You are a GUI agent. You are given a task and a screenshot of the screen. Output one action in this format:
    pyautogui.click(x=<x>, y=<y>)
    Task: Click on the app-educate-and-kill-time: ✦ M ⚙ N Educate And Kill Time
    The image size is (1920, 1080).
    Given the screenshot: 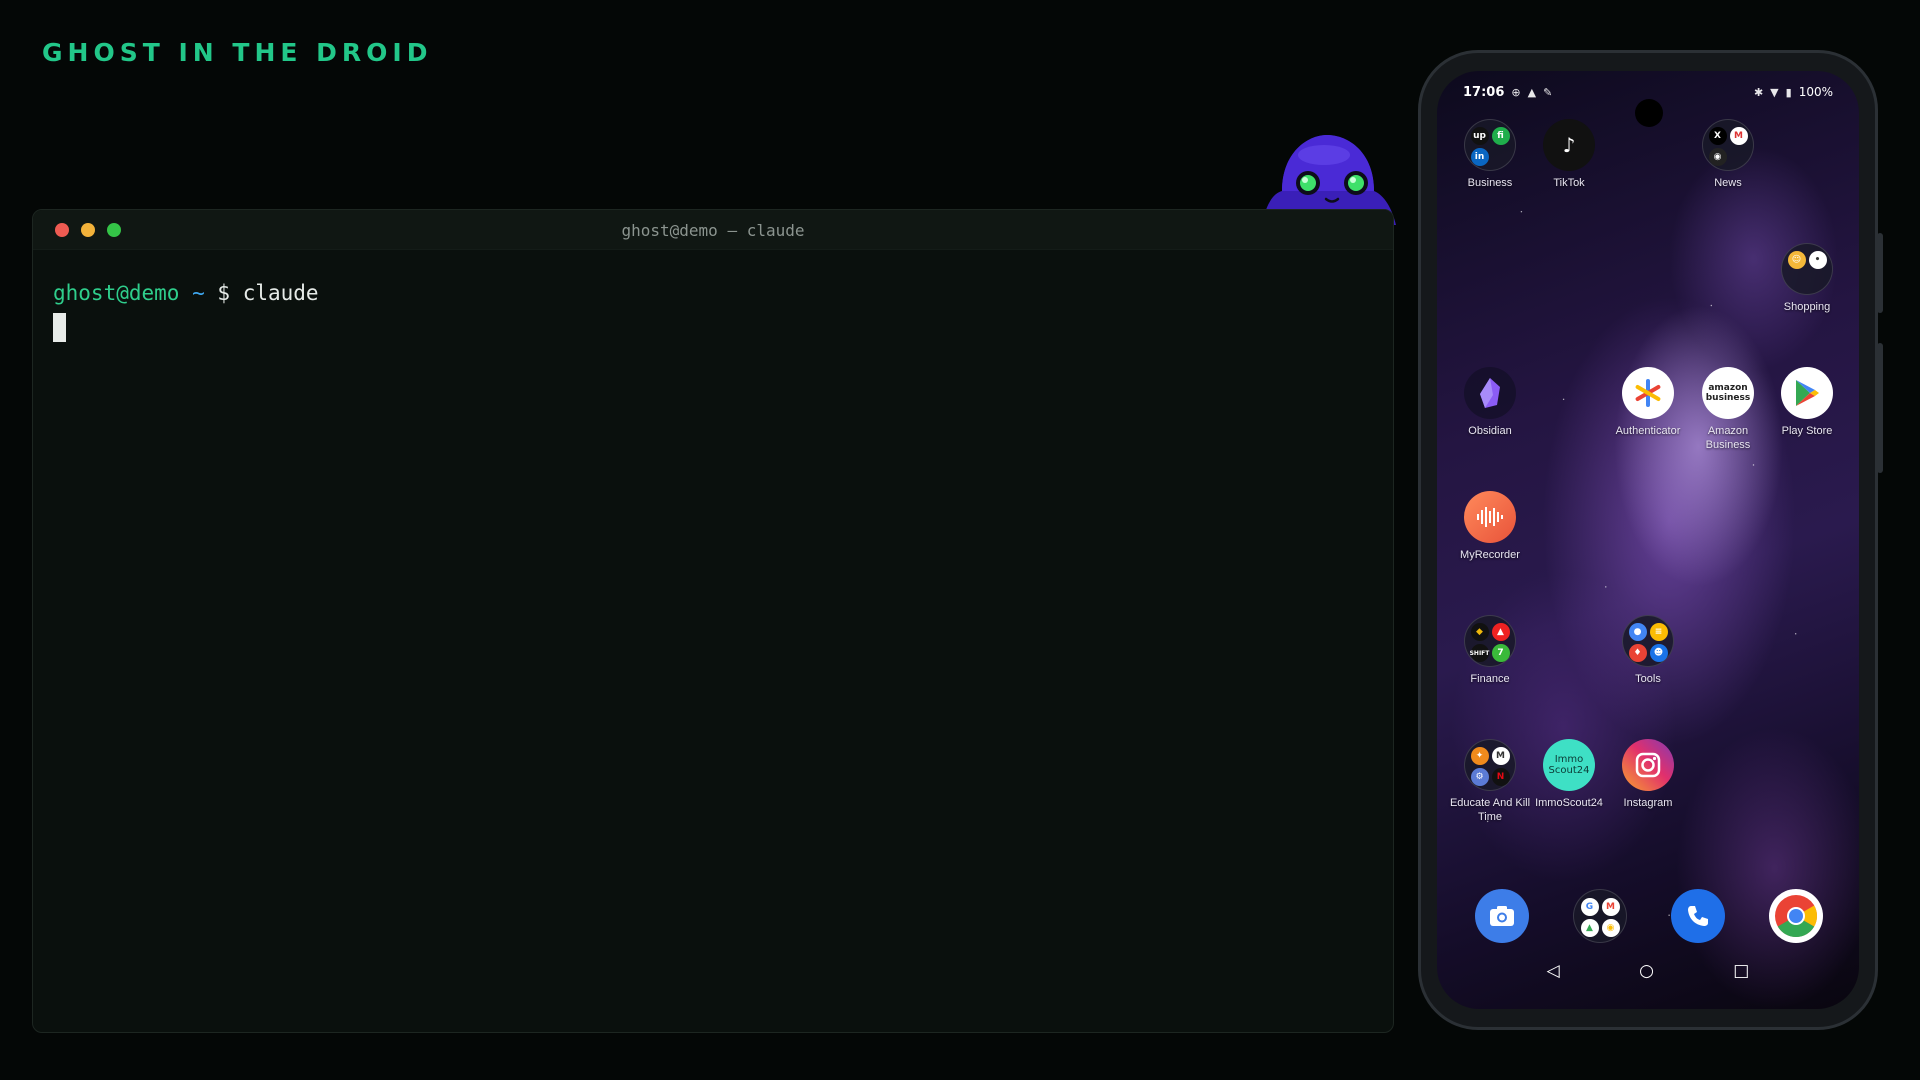 What is the action you would take?
    pyautogui.click(x=1490, y=781)
    